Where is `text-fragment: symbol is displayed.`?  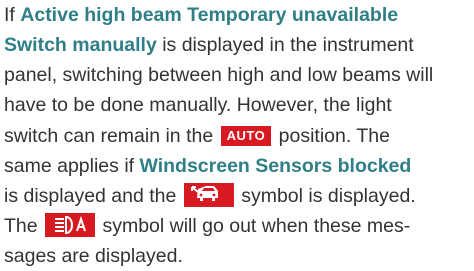
text-fragment: symbol is displayed. is located at coordinates (325, 196).